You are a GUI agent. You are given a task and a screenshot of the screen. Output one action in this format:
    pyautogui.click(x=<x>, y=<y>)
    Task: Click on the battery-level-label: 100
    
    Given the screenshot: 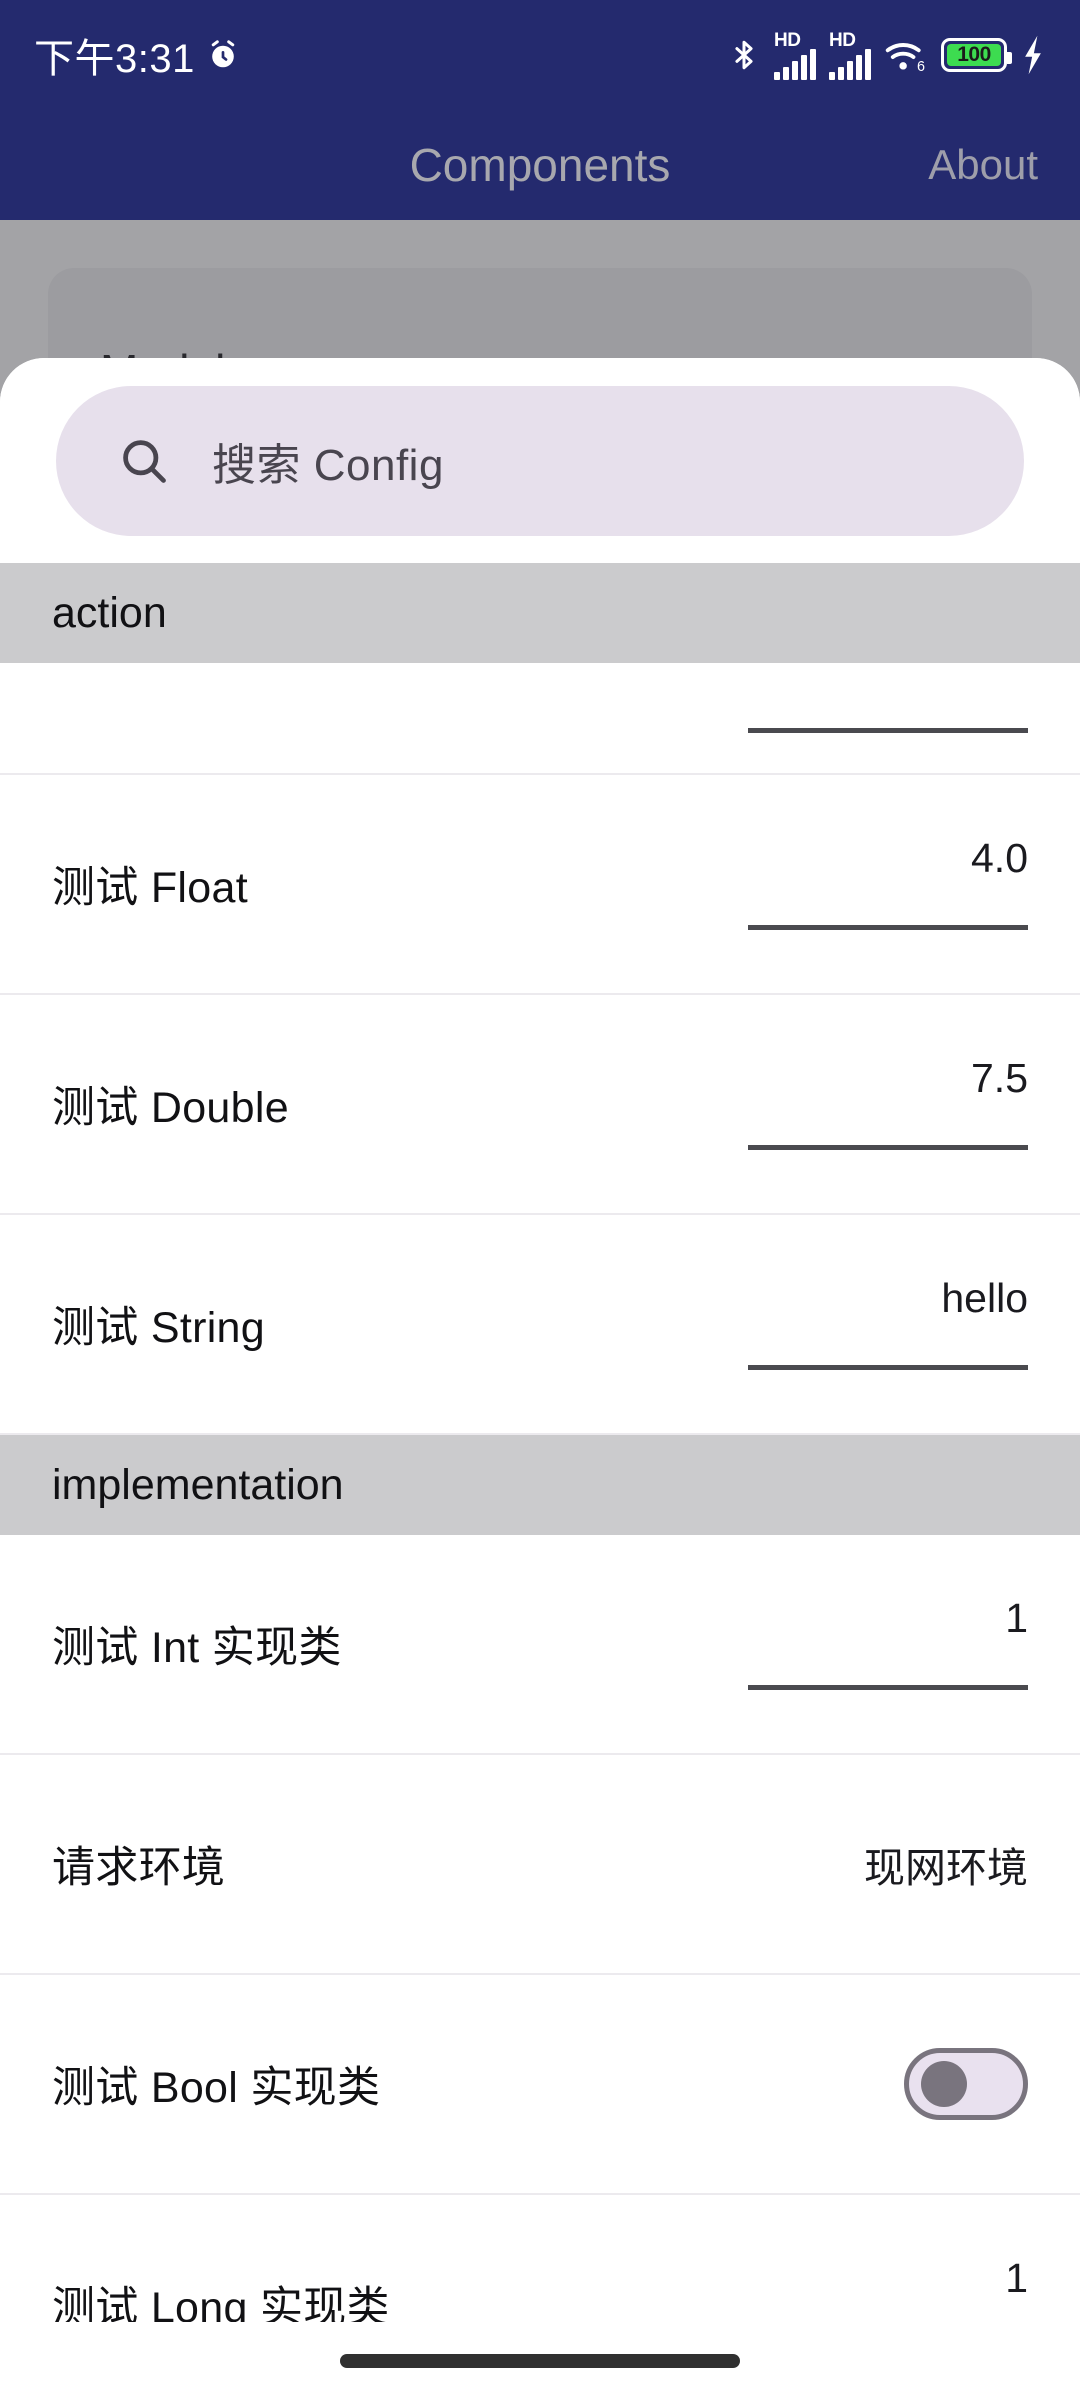 What is the action you would take?
    pyautogui.click(x=974, y=54)
    